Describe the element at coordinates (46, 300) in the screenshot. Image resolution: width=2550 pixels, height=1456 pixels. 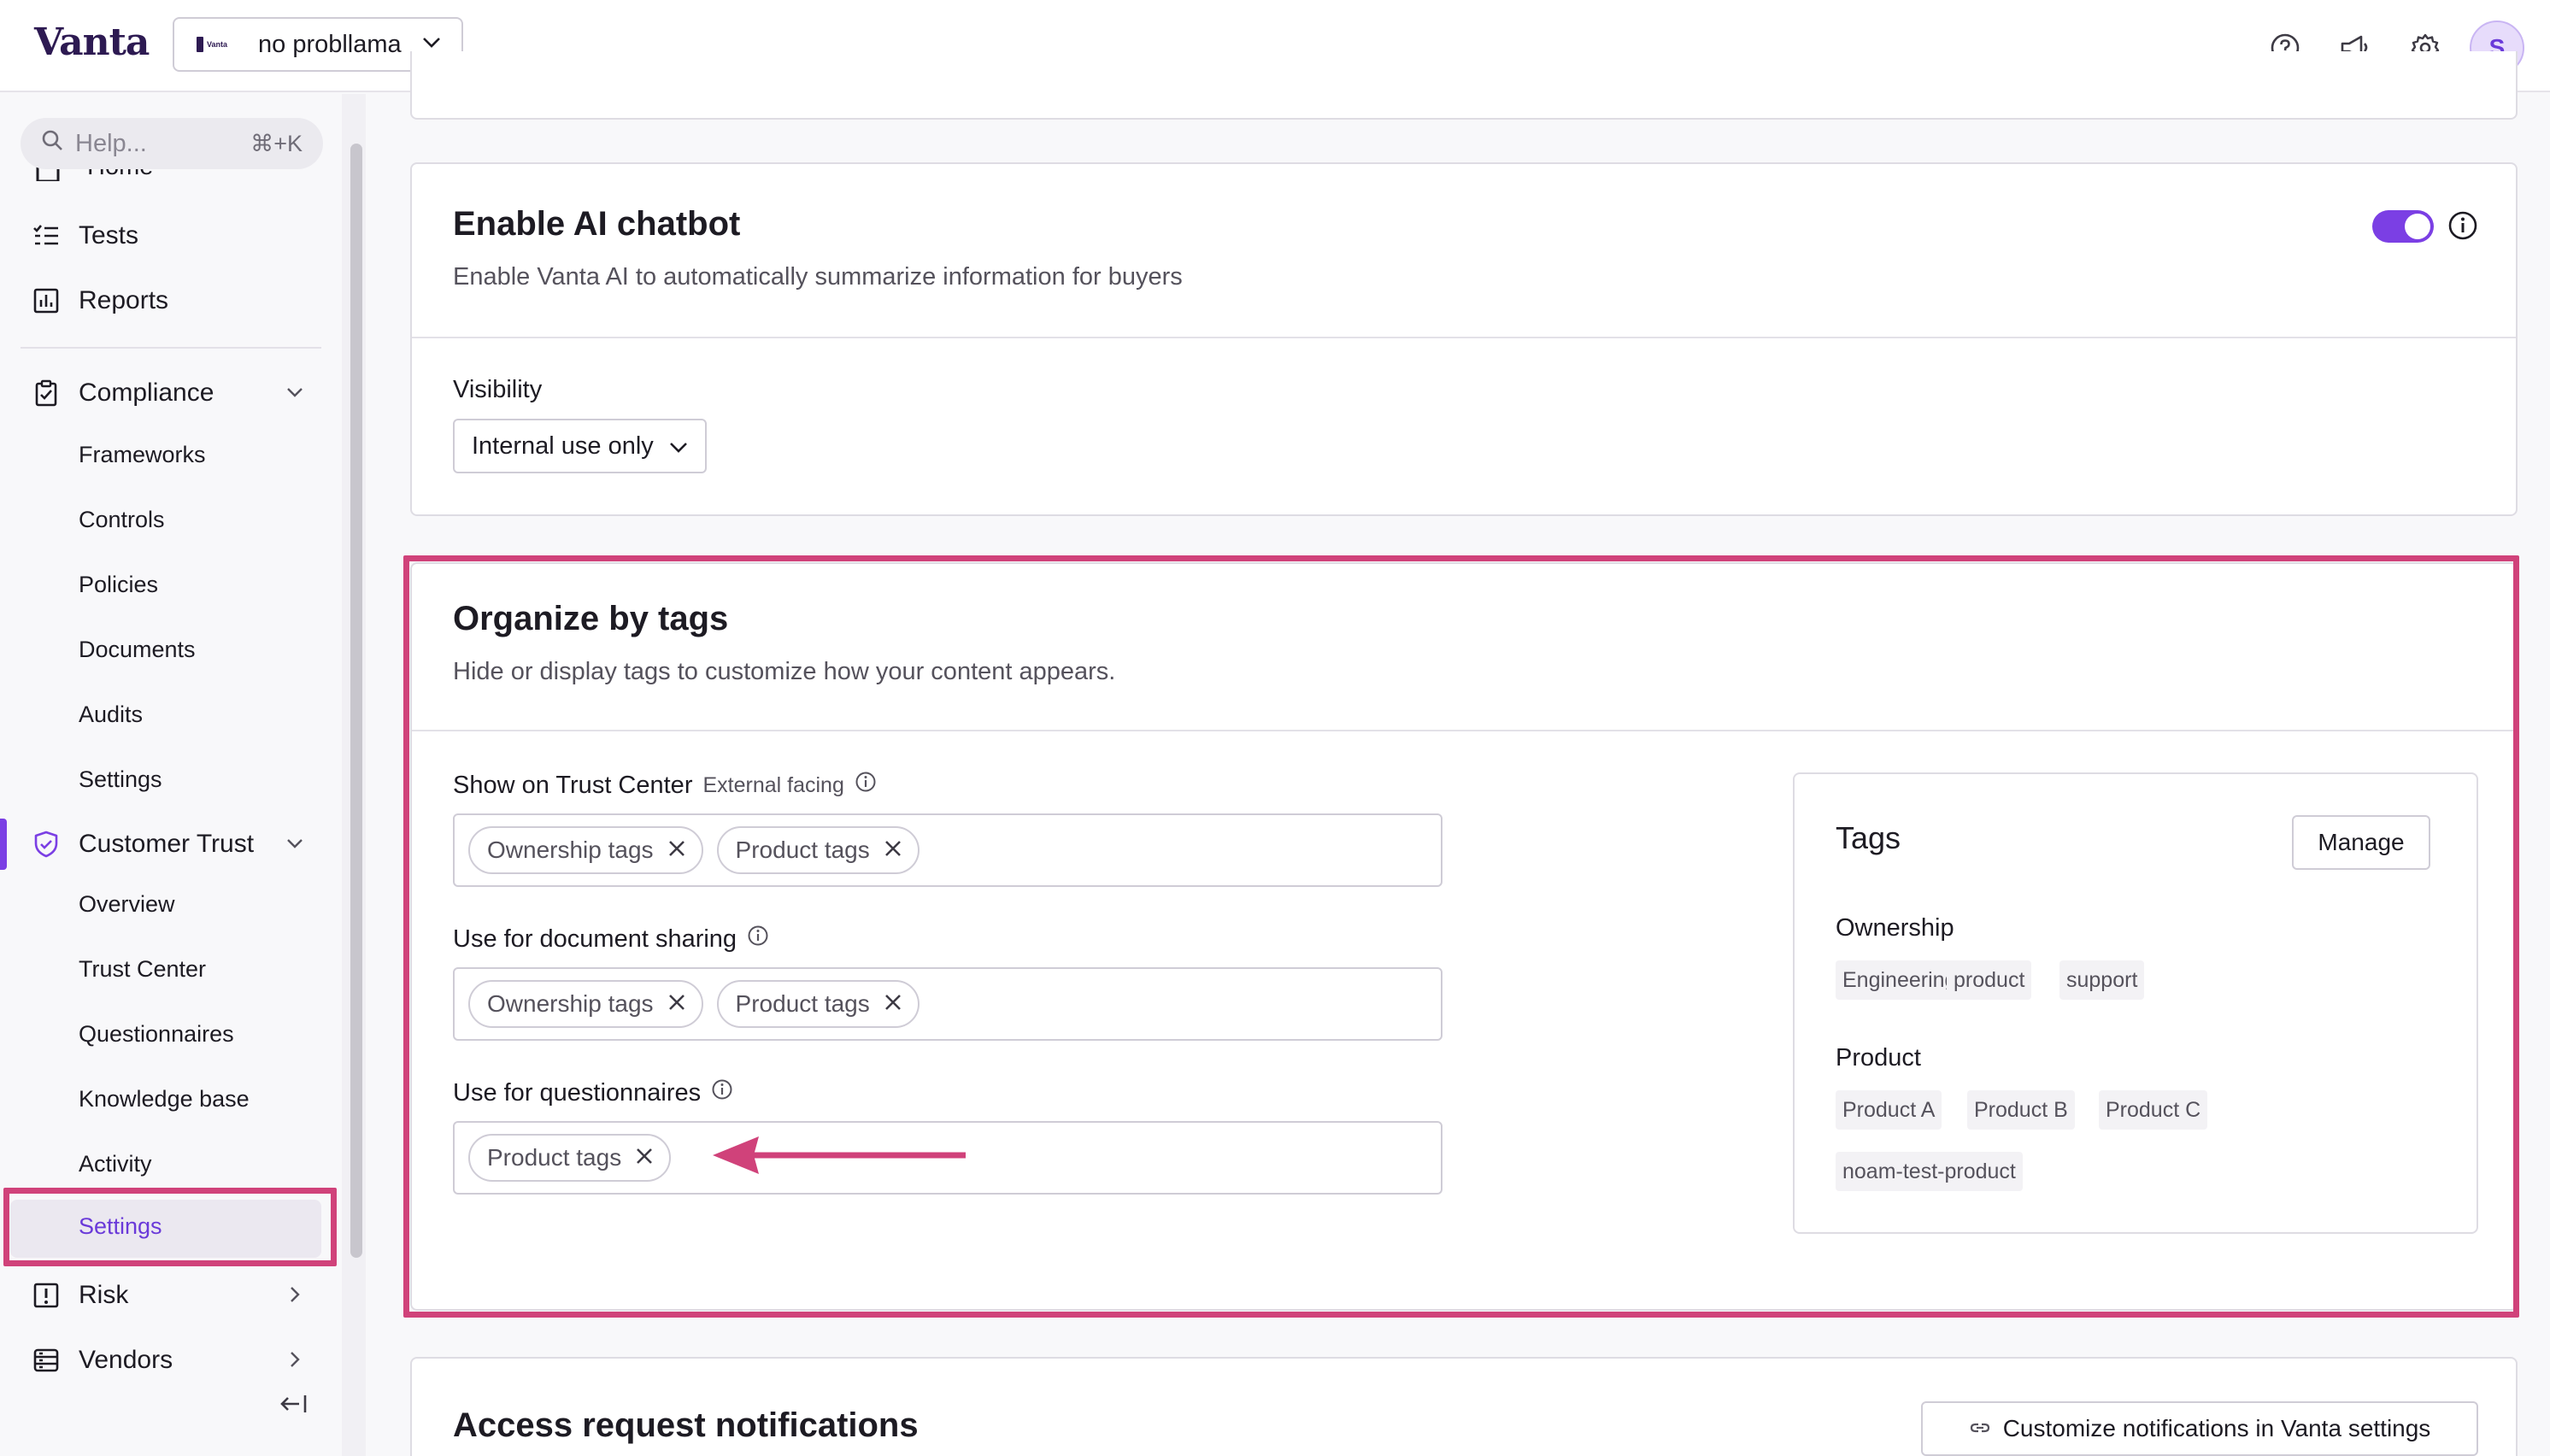
I see `report-chart-icon` at that location.